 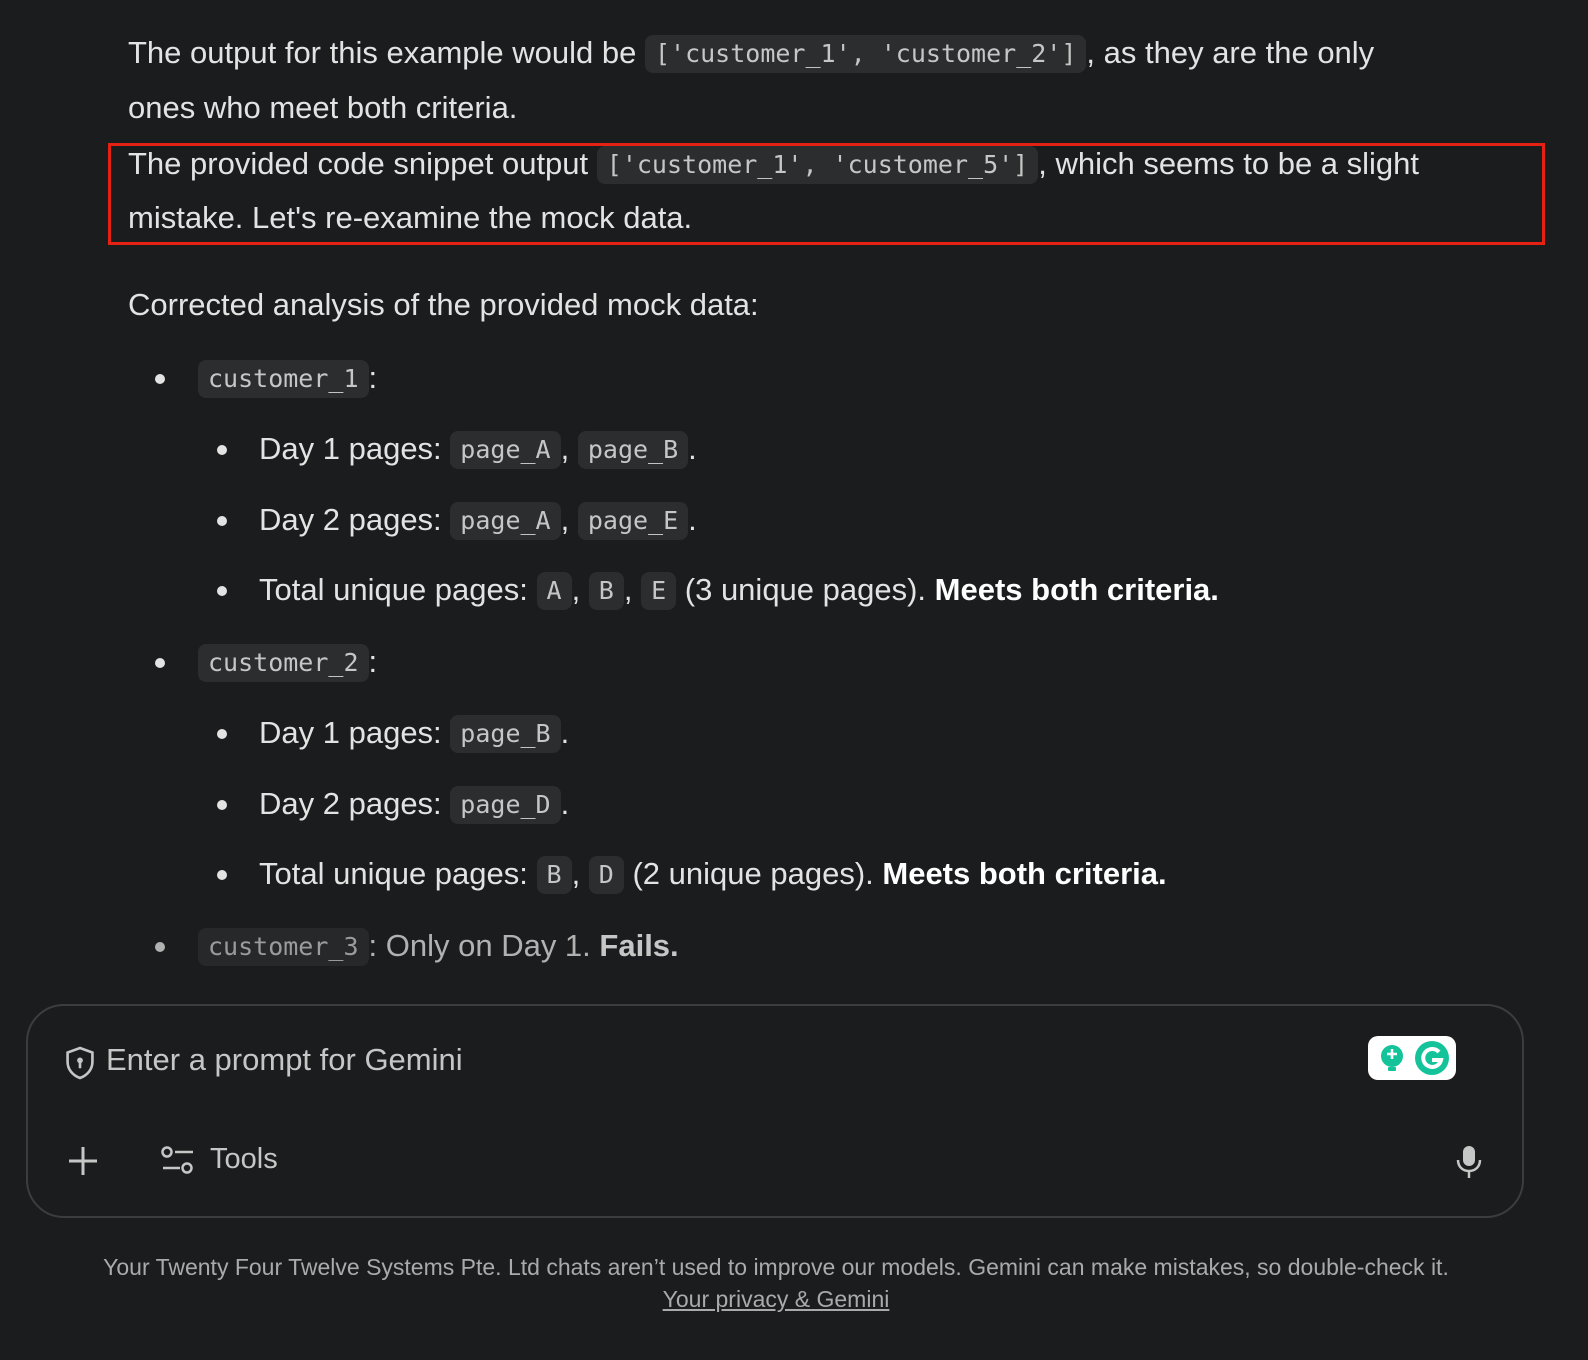 I want to click on inline-code: D, so click(x=606, y=875).